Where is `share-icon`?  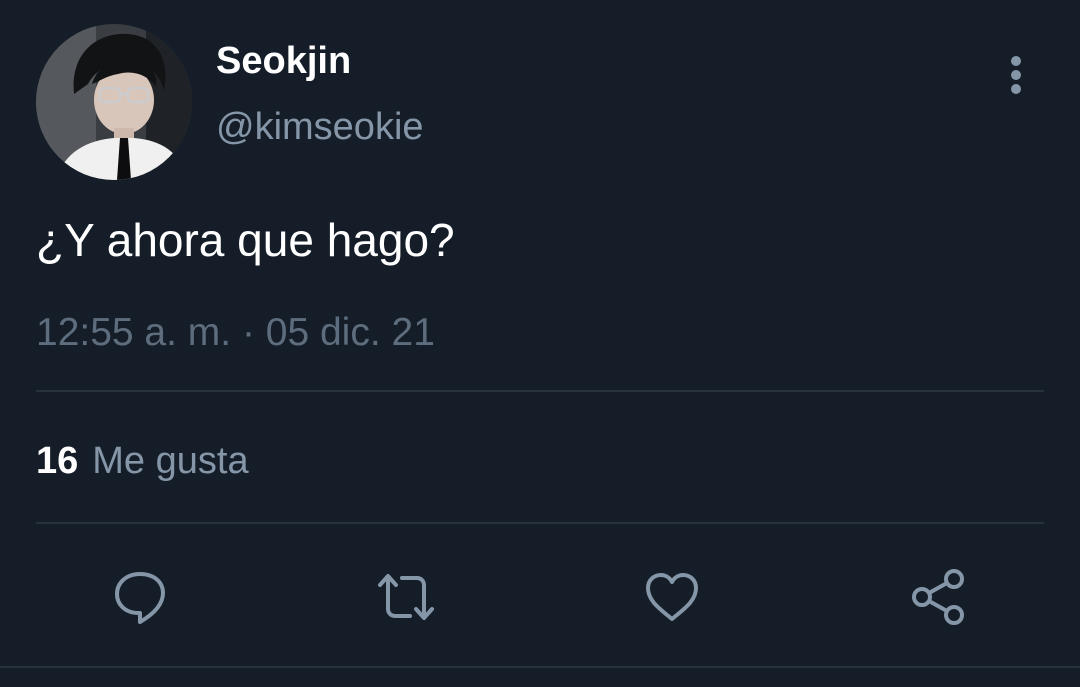
share-icon is located at coordinates (938, 597).